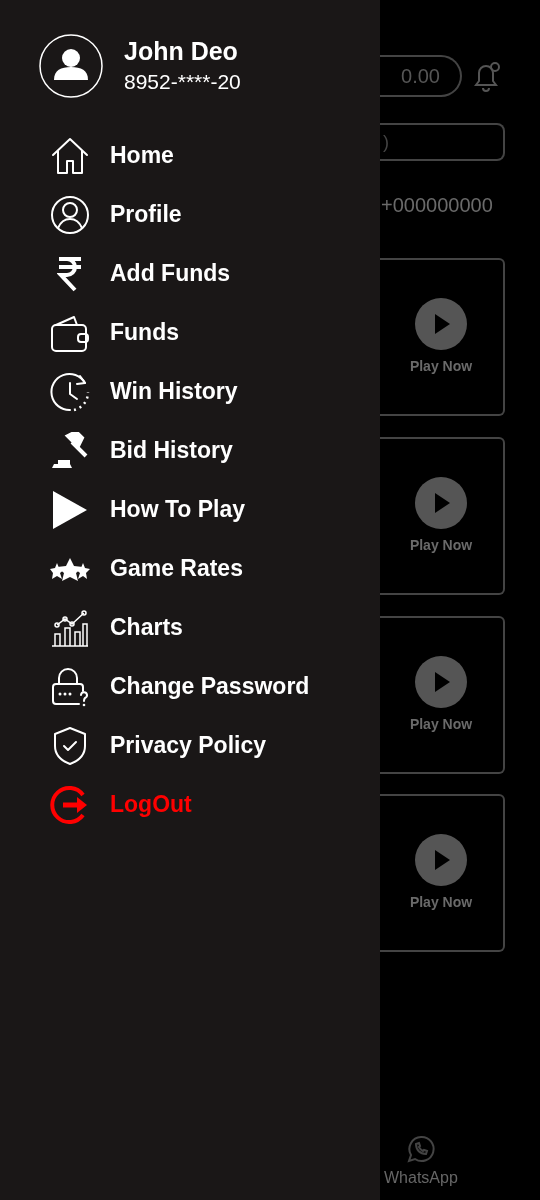  I want to click on rupee-icon, so click(70, 273).